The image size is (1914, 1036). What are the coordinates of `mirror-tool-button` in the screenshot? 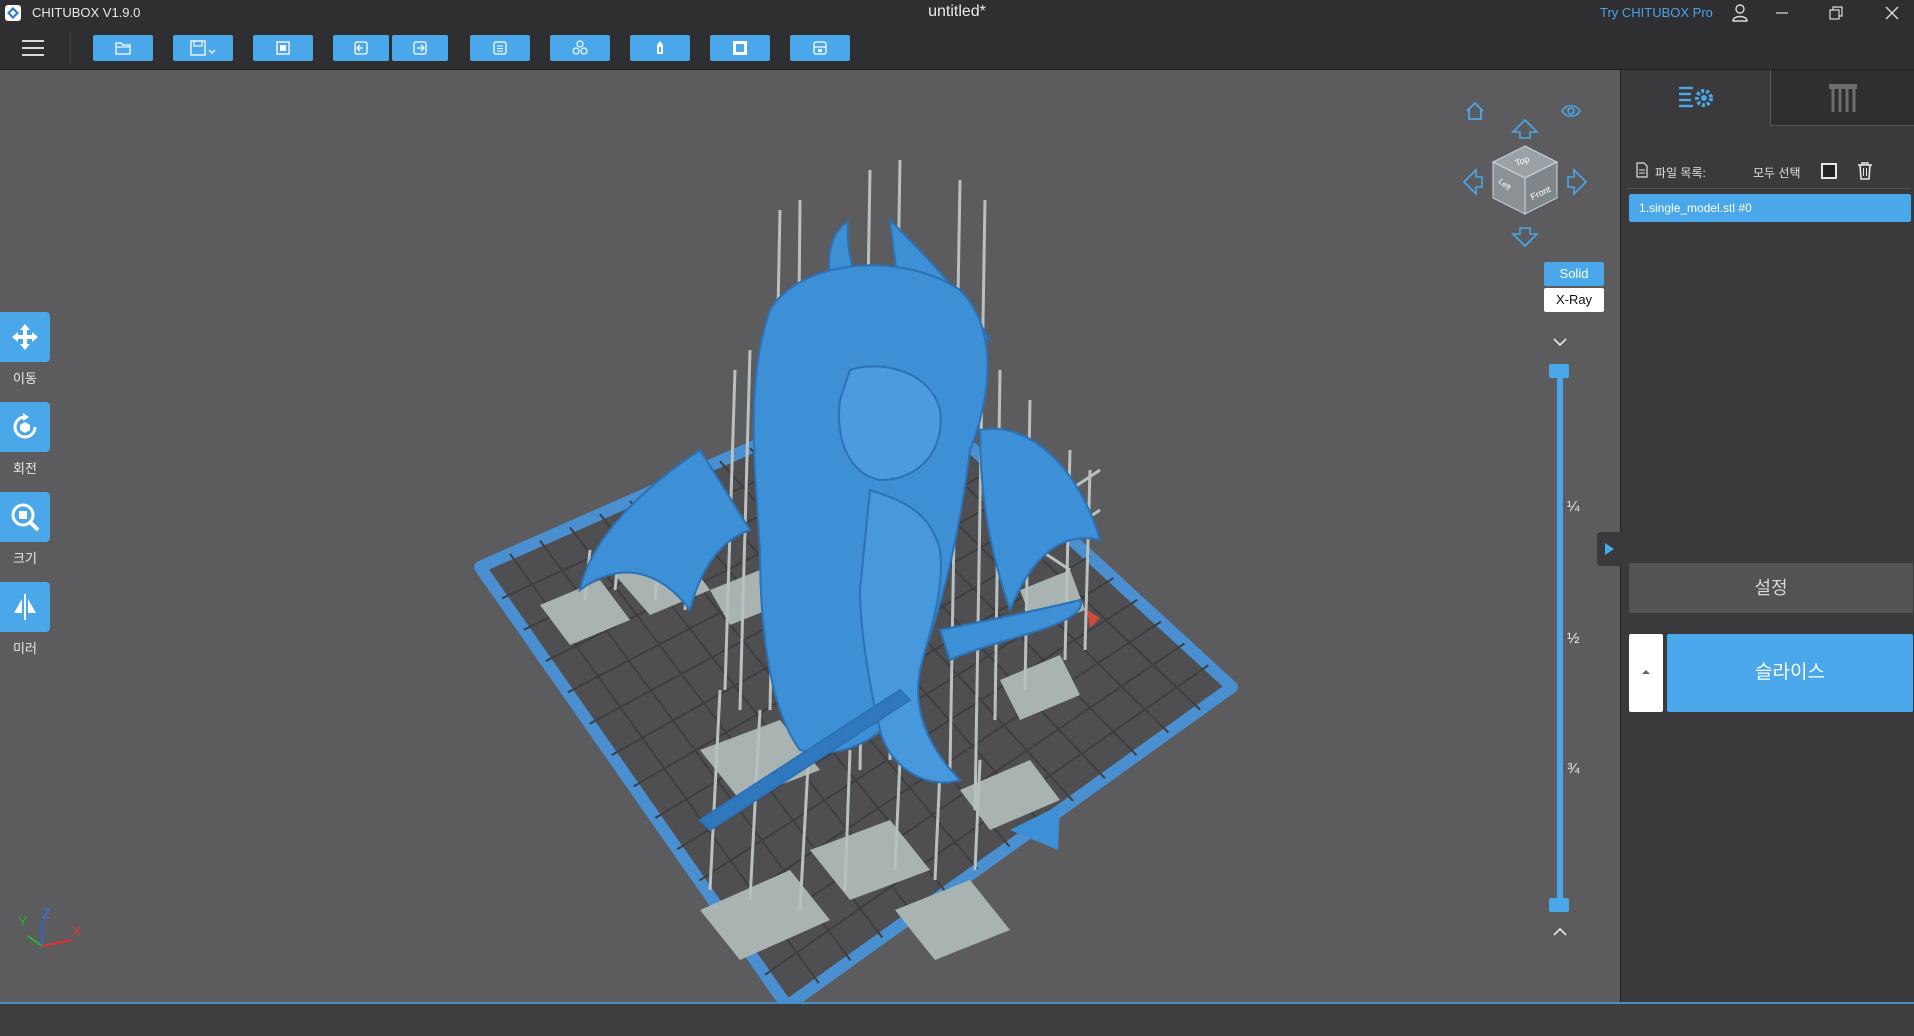 It's located at (25, 607).